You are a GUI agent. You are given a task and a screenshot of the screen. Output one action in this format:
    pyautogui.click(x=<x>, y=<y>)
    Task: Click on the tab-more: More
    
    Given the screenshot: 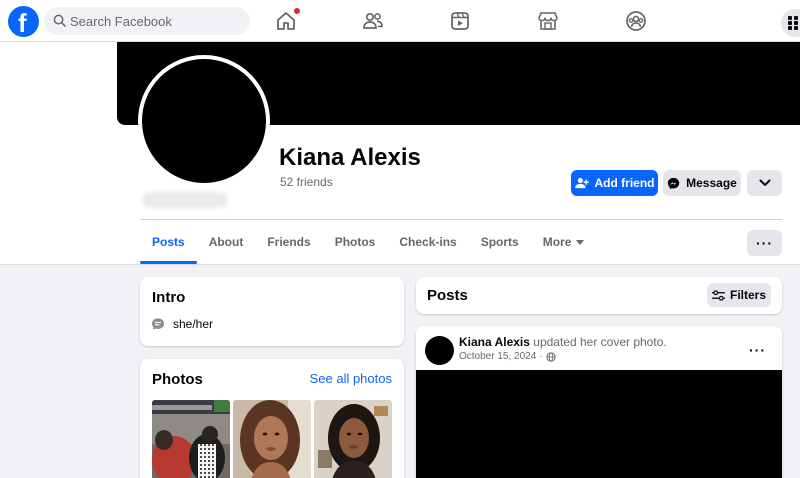 What is the action you would take?
    pyautogui.click(x=564, y=242)
    